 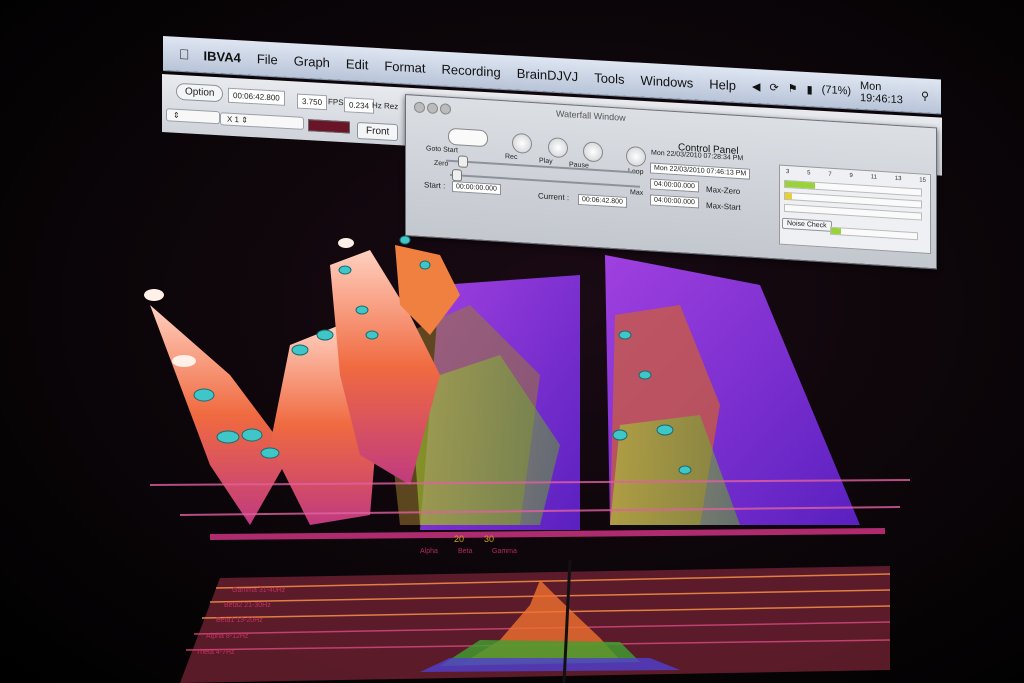 I want to click on menu-windows: Windows, so click(x=667, y=81).